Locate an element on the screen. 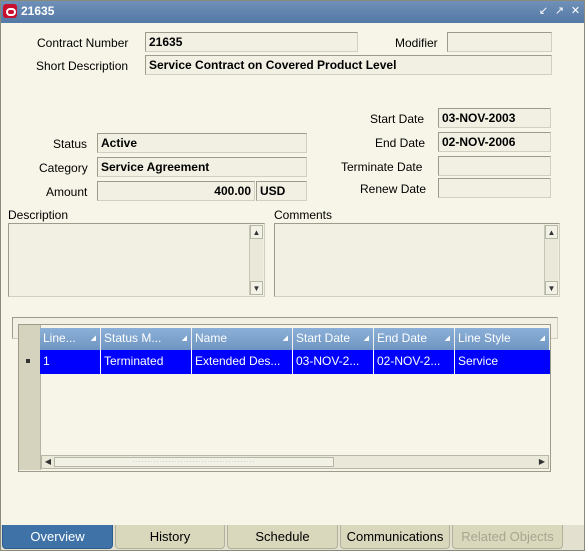 Image resolution: width=585 pixels, height=551 pixels. status-field: Active is located at coordinates (202, 143).